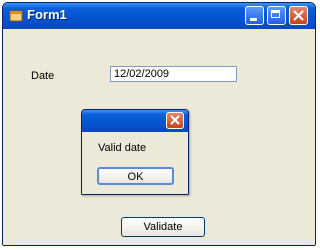 This screenshot has width=320, height=250. Describe the element at coordinates (135, 121) in the screenshot. I see `message-box-titlebar` at that location.